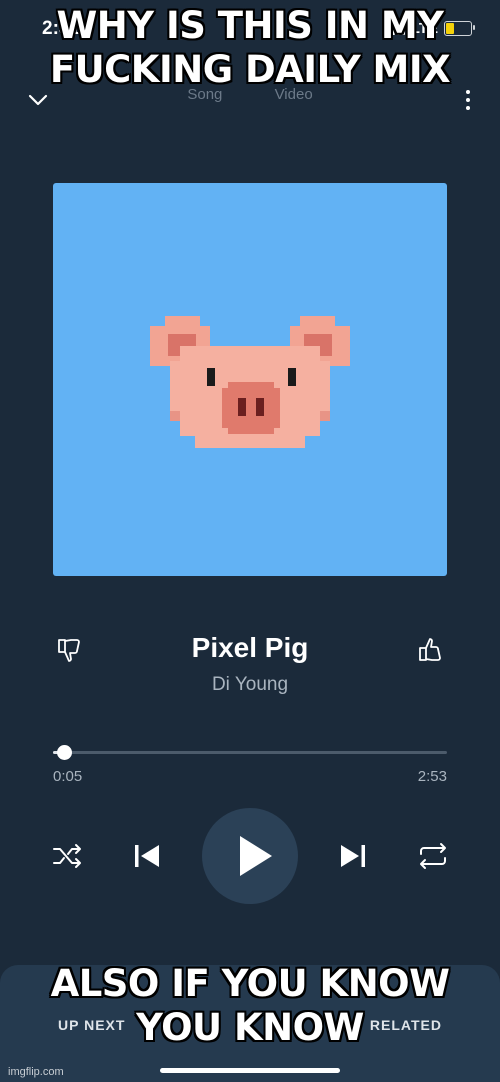 Image resolution: width=500 pixels, height=1082 pixels. Describe the element at coordinates (250, 1005) in the screenshot. I see `meme-bottom-caption: ALSO IF YOU KNOW YOU KNOW` at that location.